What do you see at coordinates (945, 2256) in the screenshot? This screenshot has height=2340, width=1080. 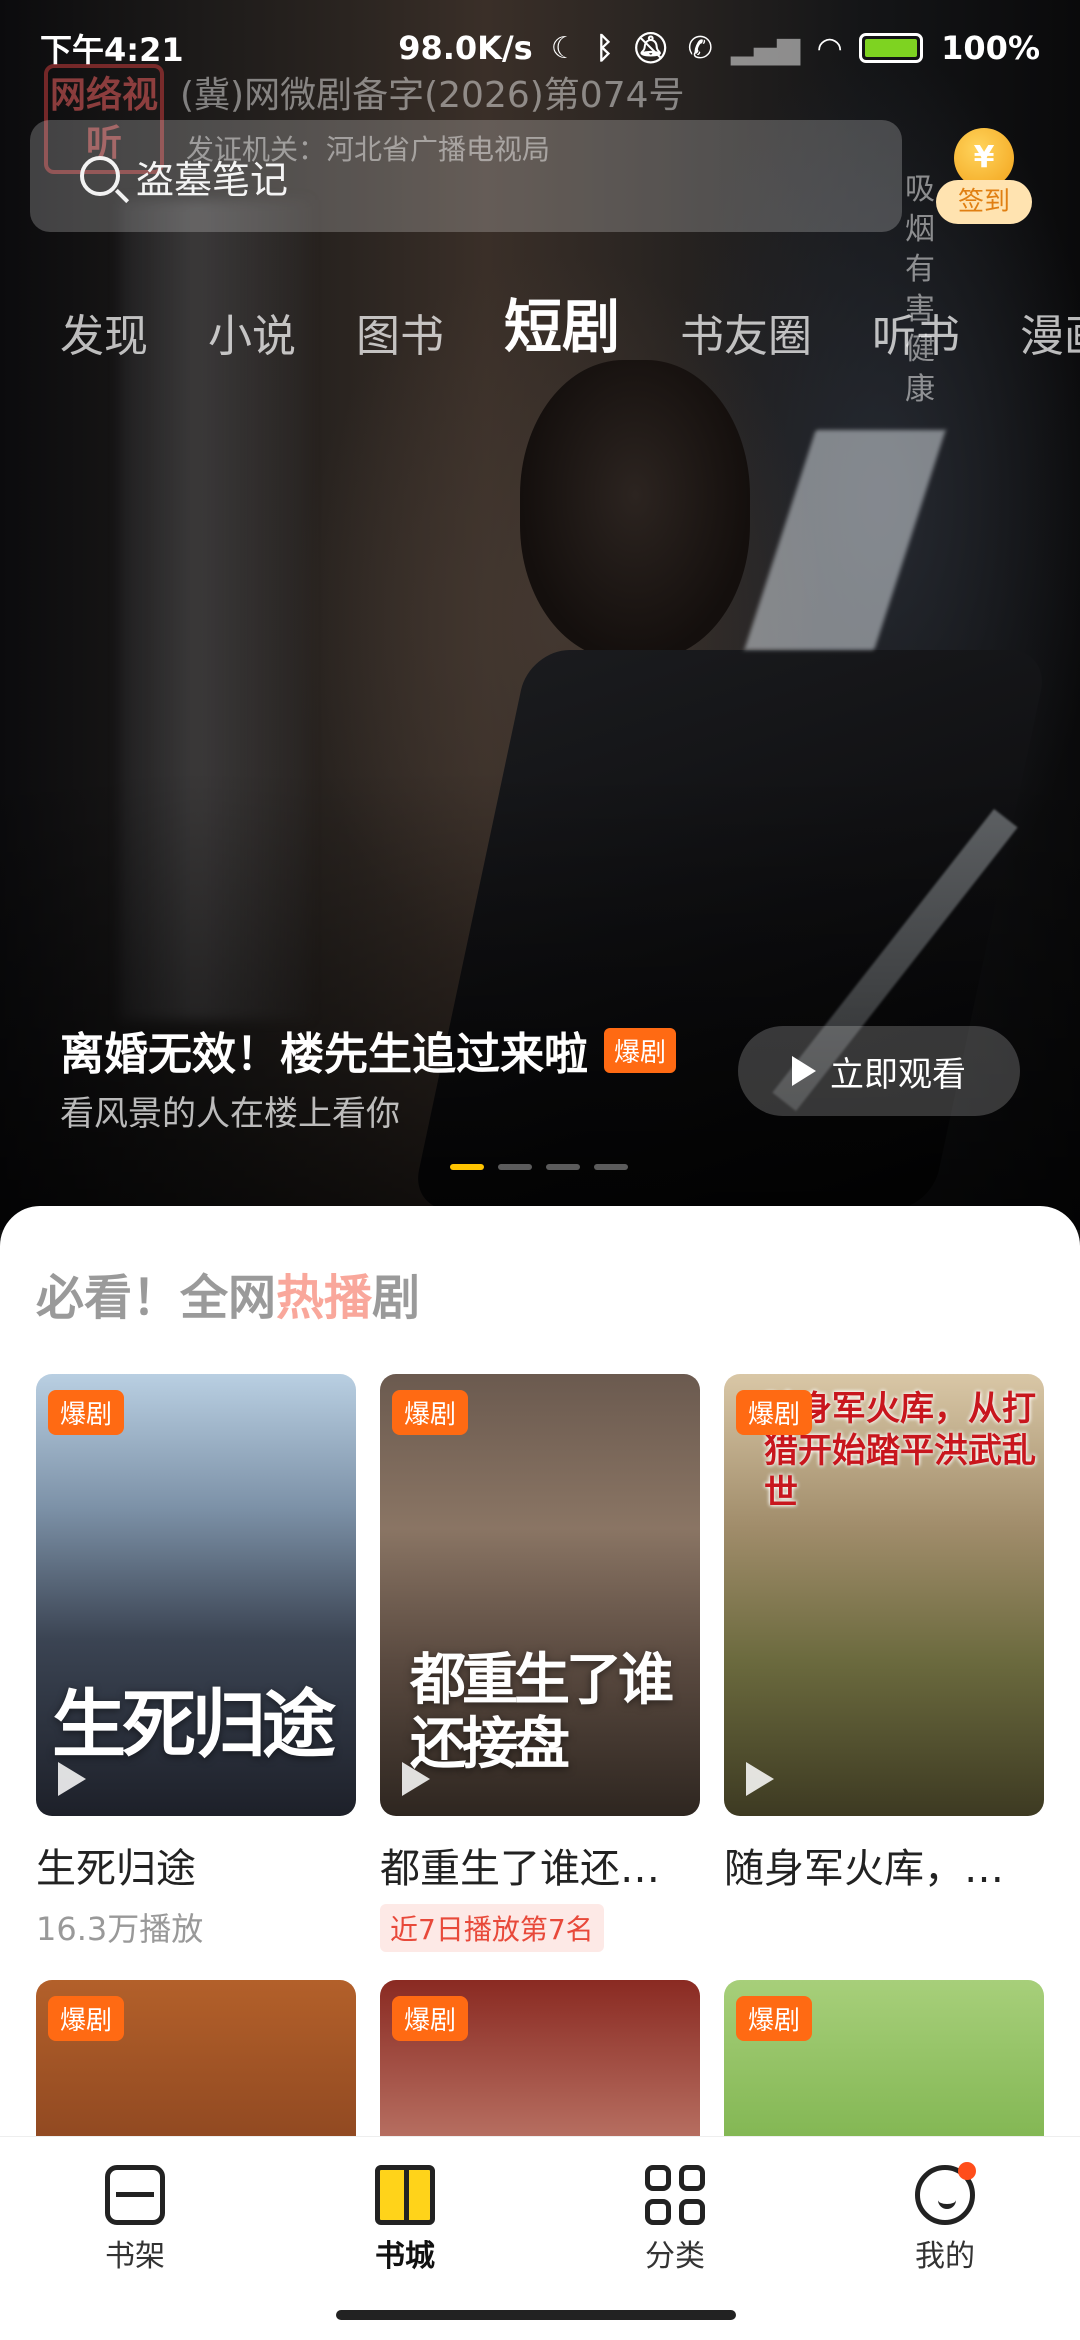 I see `nav-label: 我的` at bounding box center [945, 2256].